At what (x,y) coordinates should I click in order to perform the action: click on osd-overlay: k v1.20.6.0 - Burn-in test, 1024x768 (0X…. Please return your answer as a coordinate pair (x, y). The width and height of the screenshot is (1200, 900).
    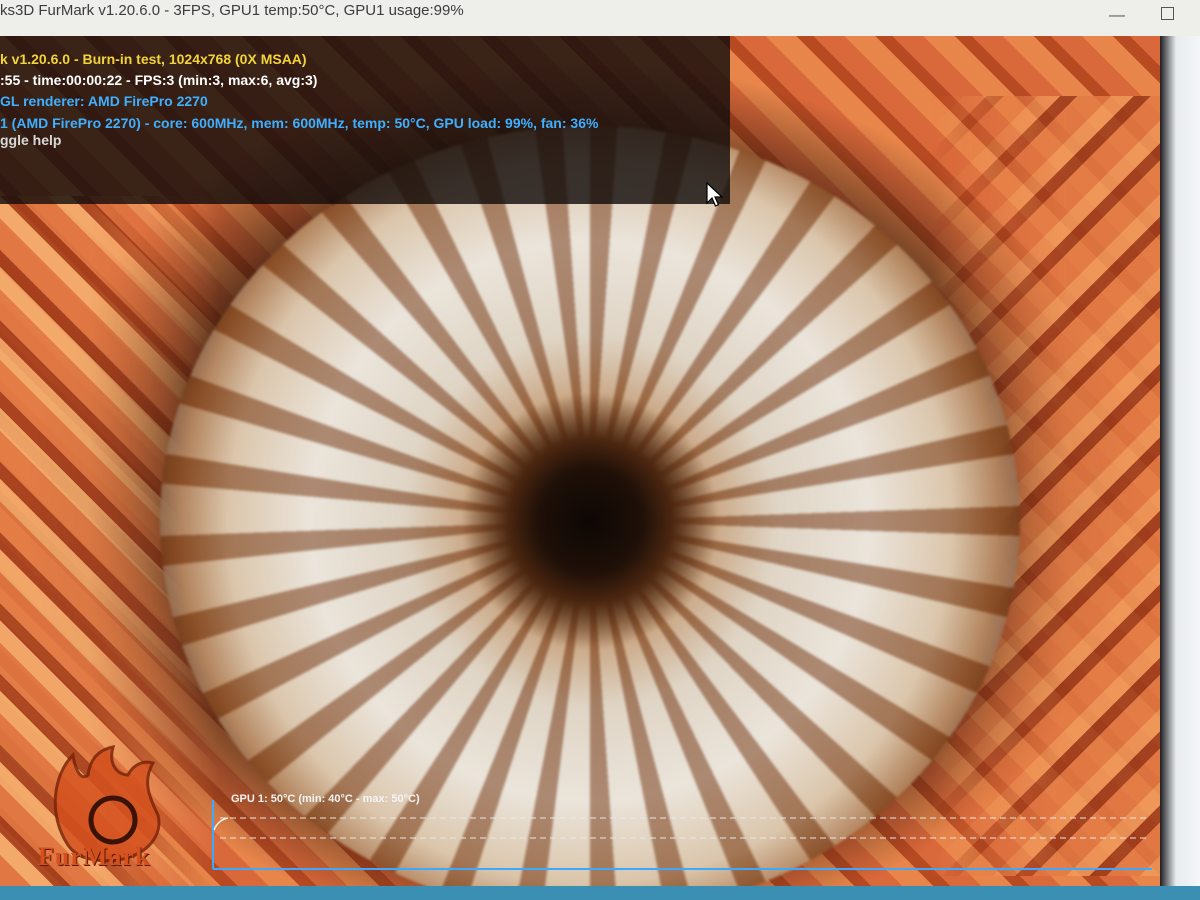
    Looking at the image, I should click on (365, 120).